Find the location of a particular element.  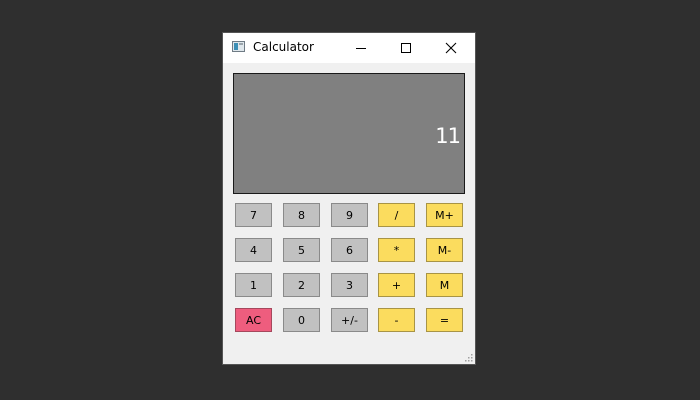

key-add: + is located at coordinates (396, 285).